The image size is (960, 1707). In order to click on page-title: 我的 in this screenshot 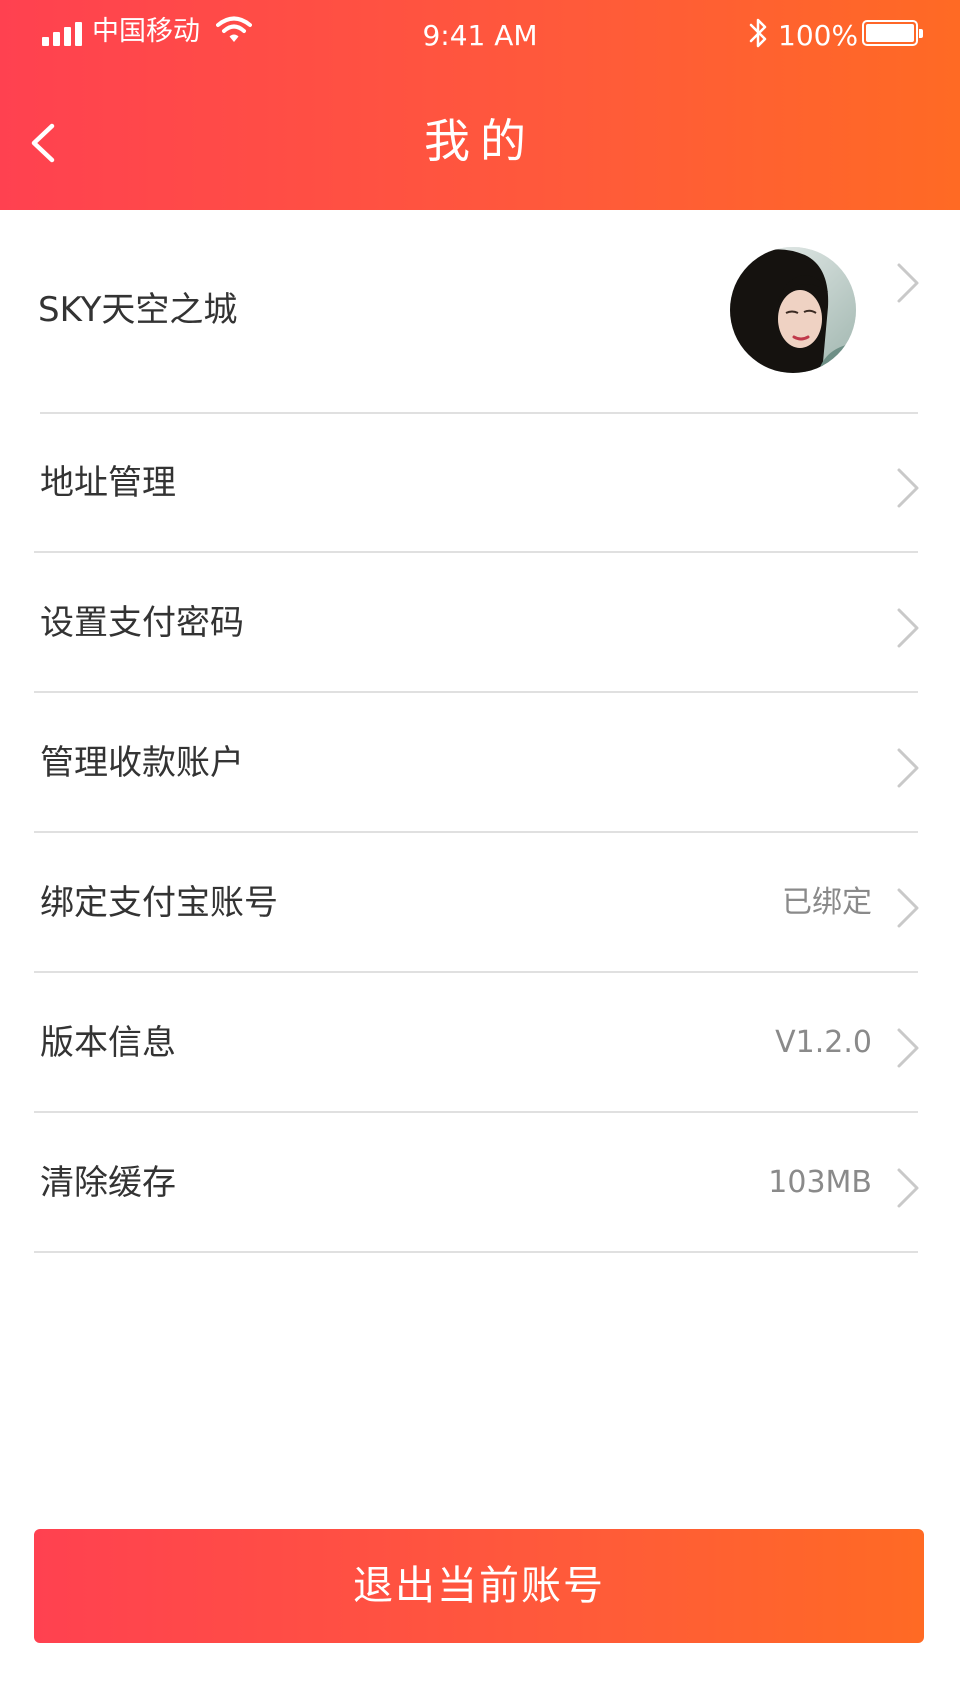, I will do `click(480, 141)`.